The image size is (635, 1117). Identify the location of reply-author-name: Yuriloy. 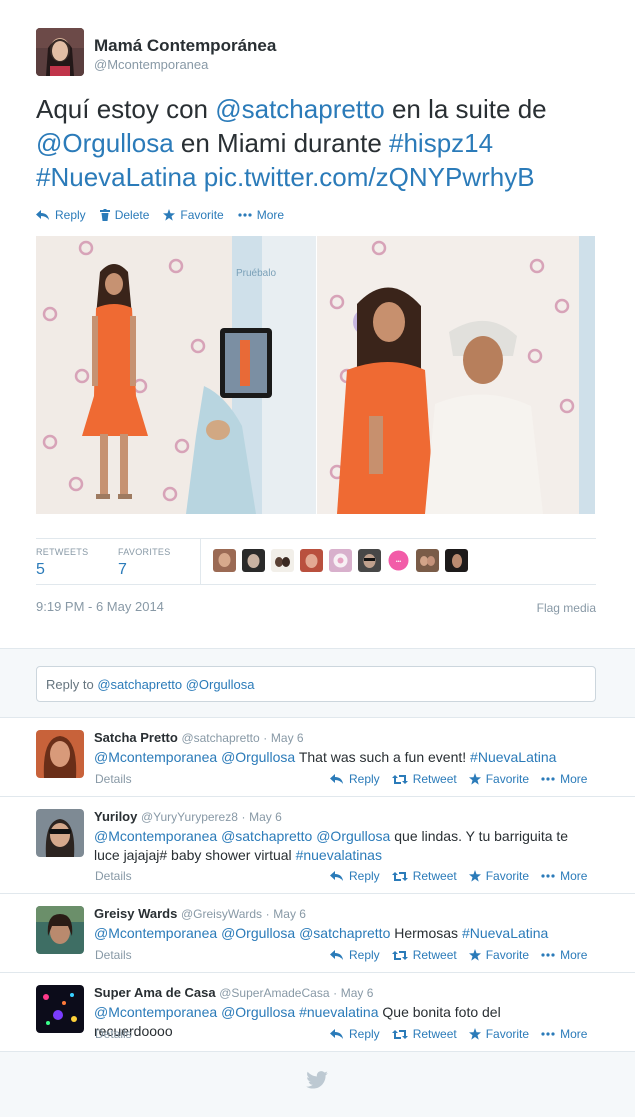
(115, 816).